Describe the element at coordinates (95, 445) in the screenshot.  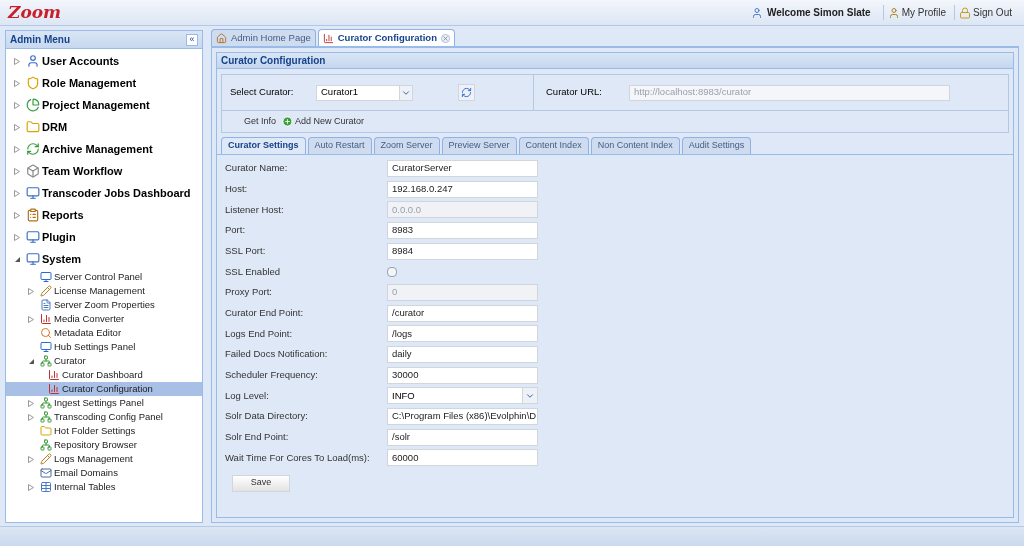
I see `menu-item: Repository Browser` at that location.